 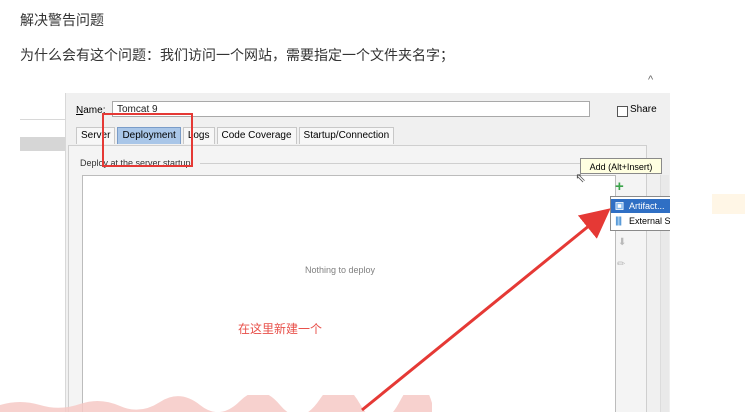 I want to click on share-label: Share, so click(x=643, y=109).